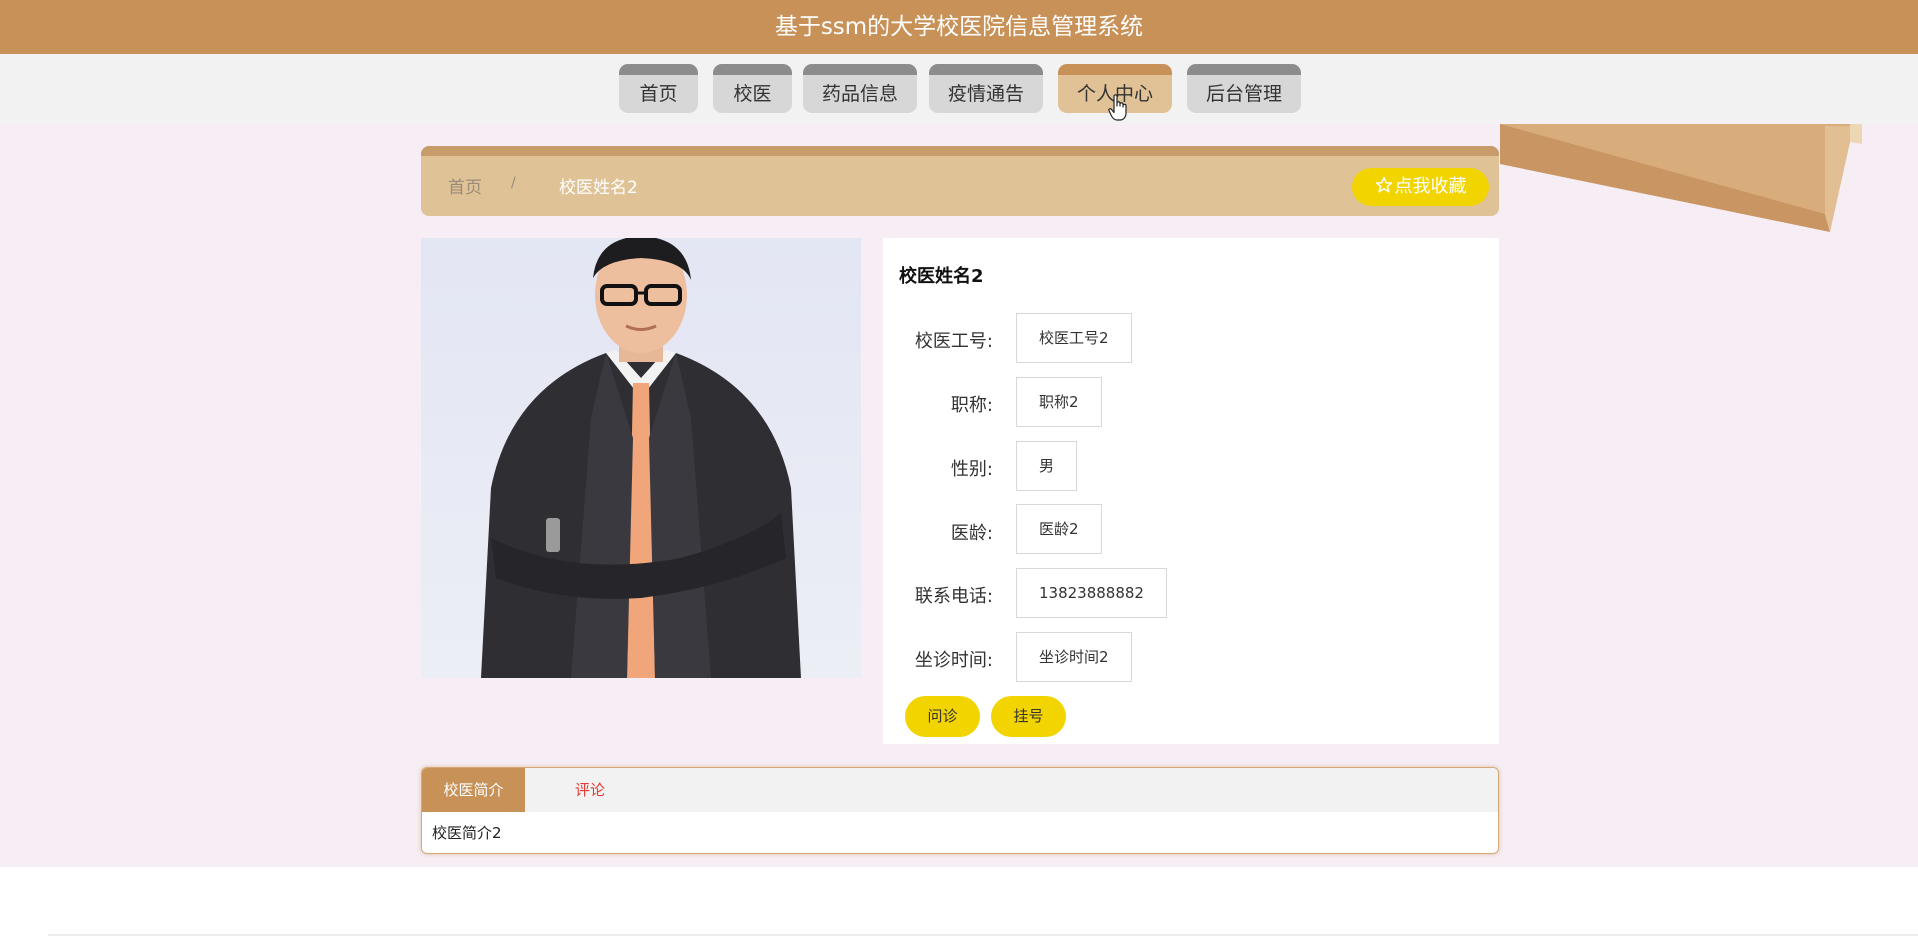  I want to click on tab-header: 校医简介 评论, so click(960, 790).